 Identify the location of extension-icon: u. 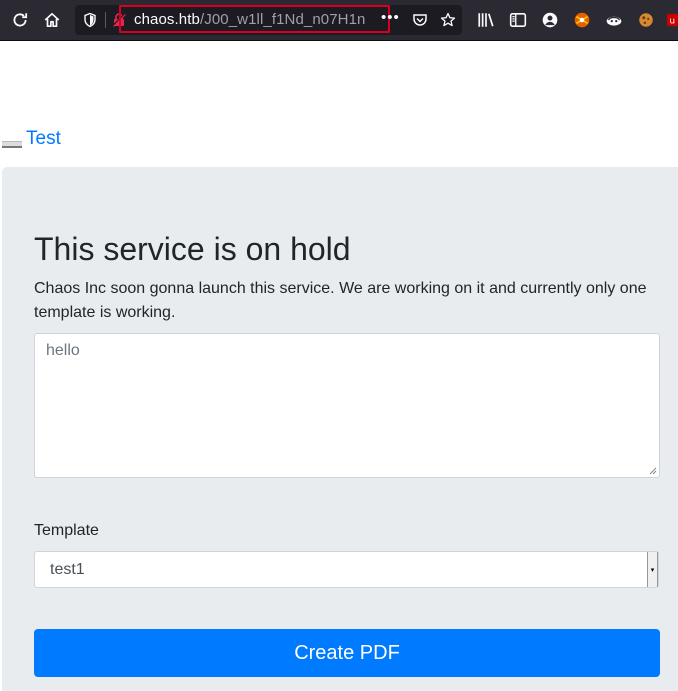
(672, 20).